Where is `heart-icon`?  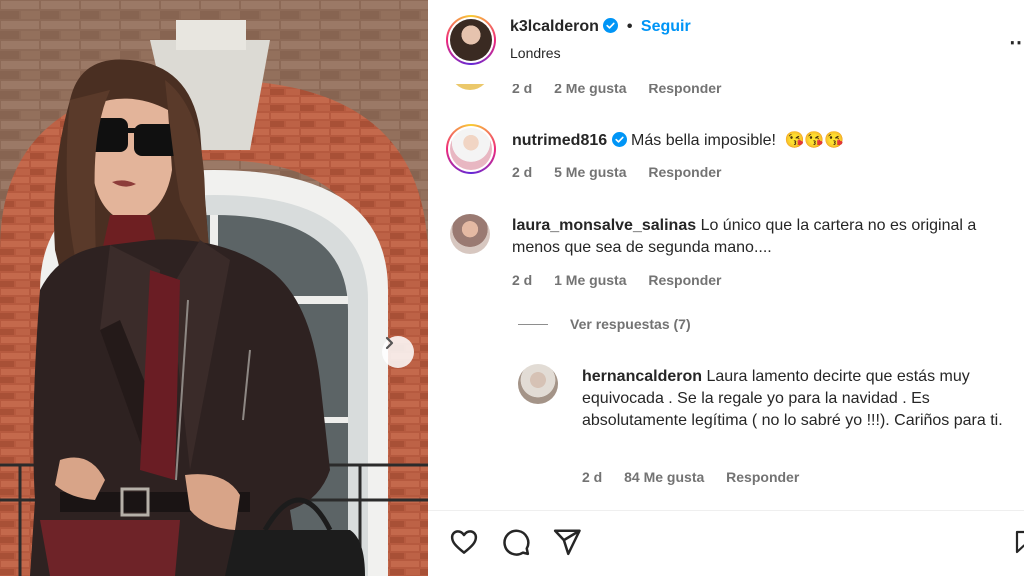
heart-icon is located at coordinates (464, 542).